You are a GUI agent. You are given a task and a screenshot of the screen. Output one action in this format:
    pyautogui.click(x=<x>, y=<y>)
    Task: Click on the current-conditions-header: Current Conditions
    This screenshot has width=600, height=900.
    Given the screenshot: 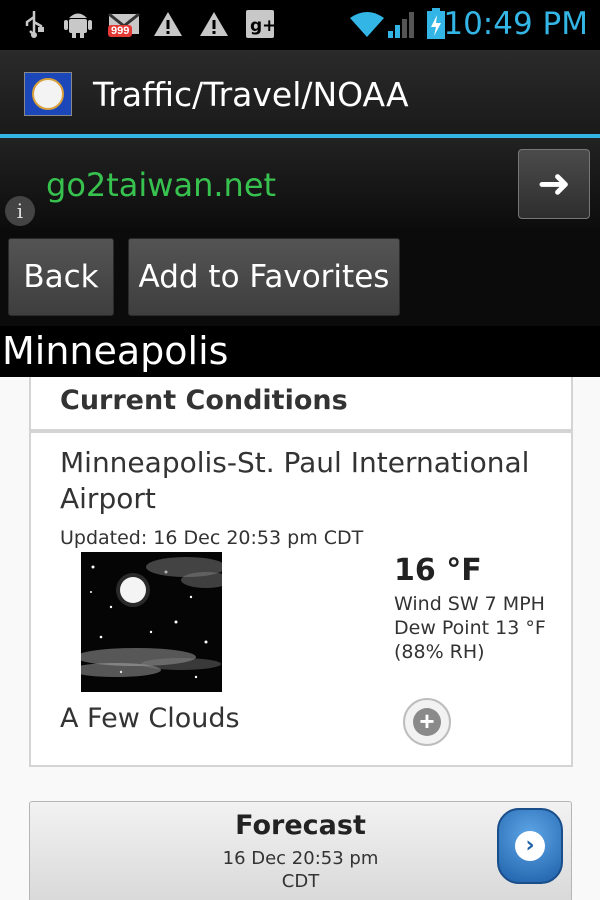 What is the action you would take?
    pyautogui.click(x=301, y=404)
    